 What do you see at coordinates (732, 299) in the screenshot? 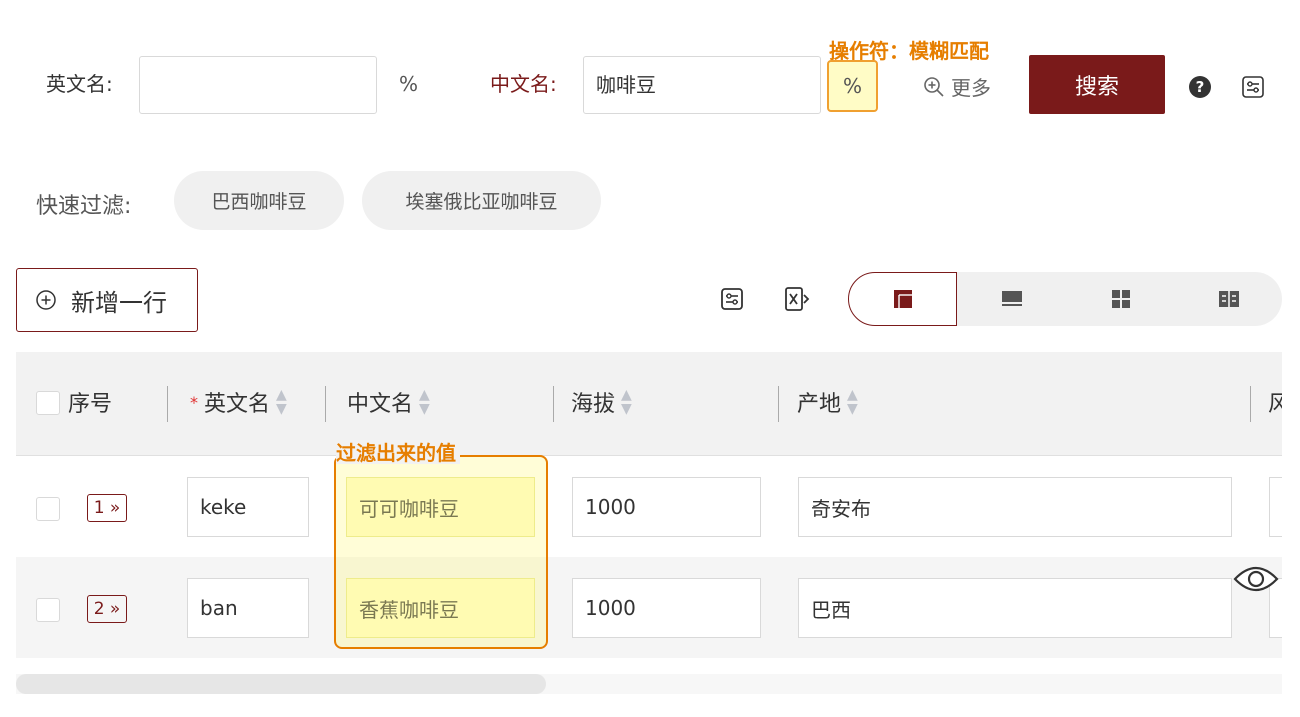
I see `column-settings-icon` at bounding box center [732, 299].